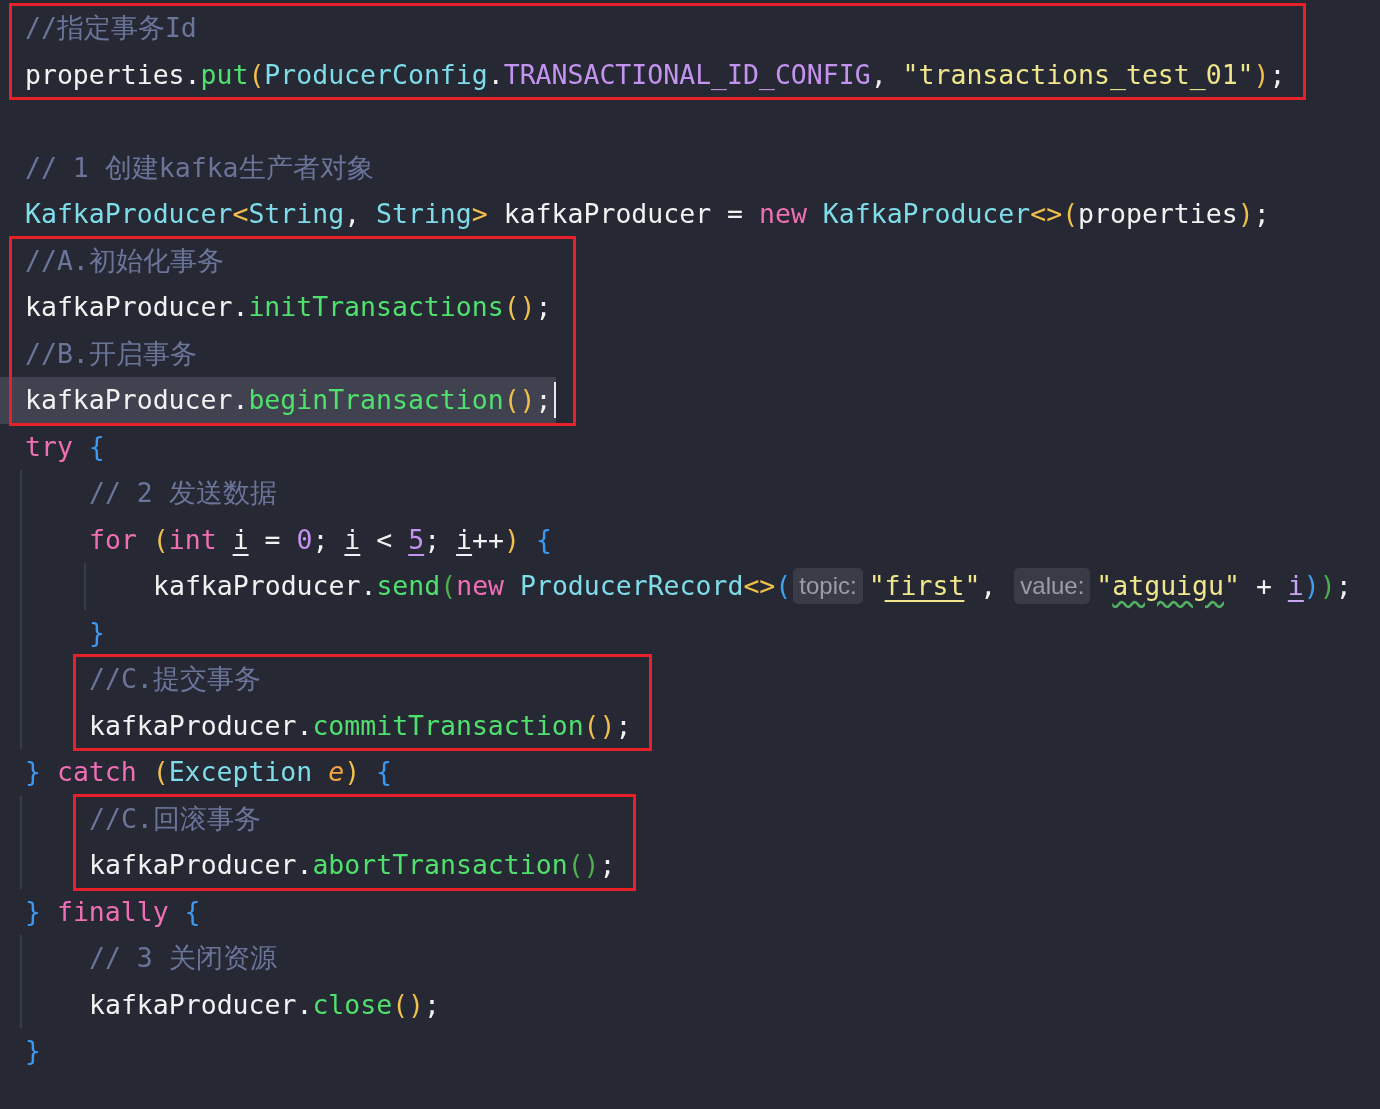 The height and width of the screenshot is (1109, 1380). I want to click on code-comment: // 2 发送数据, so click(183, 493).